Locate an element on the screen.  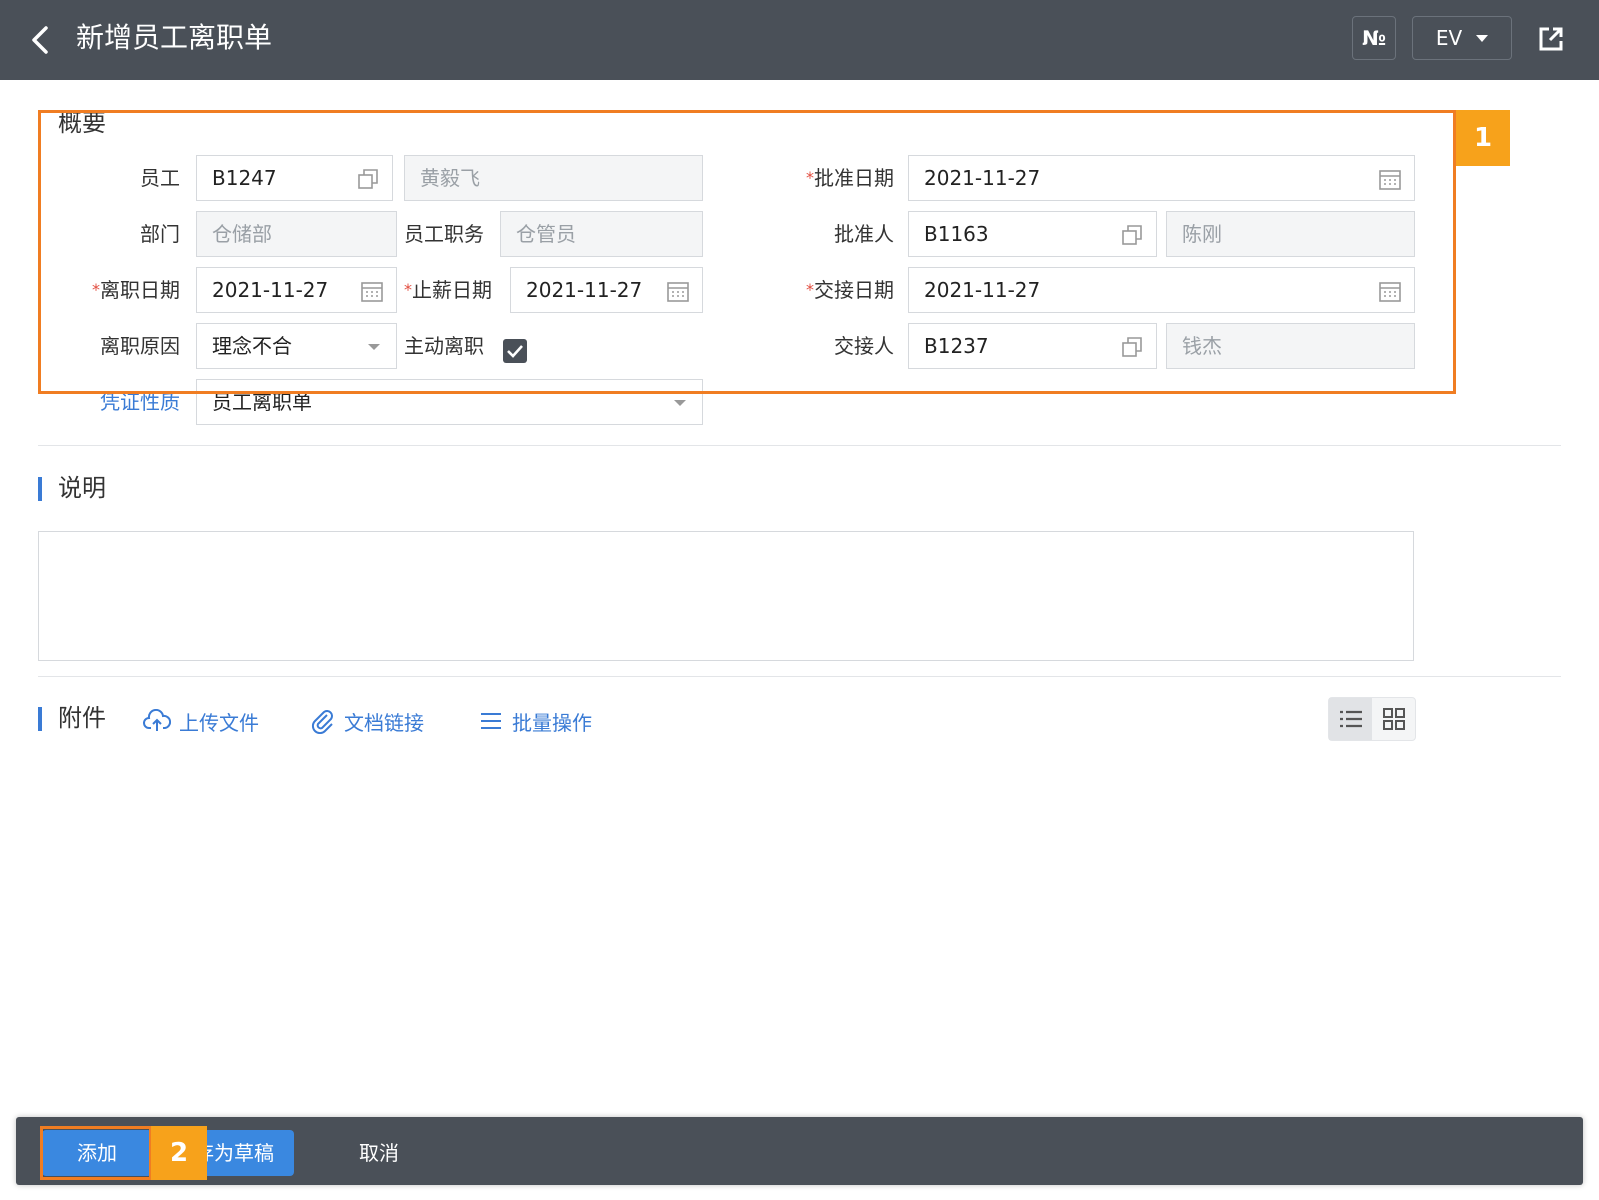
language-dropdown: EV is located at coordinates (1462, 38).